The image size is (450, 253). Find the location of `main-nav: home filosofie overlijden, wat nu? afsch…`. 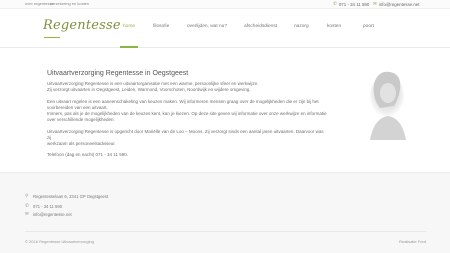

main-nav: home filosofie overlijden, wat nu? afsch… is located at coordinates (225, 28).